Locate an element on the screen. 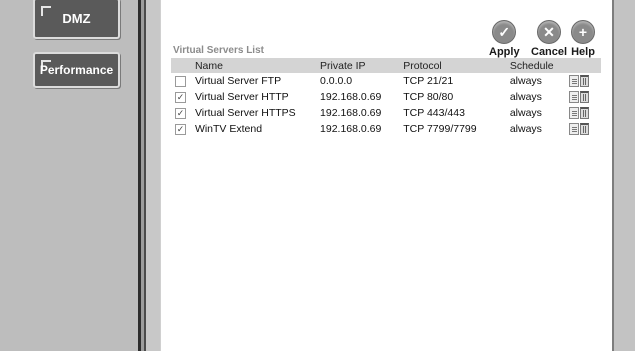  x-icon: ✕ is located at coordinates (549, 32).